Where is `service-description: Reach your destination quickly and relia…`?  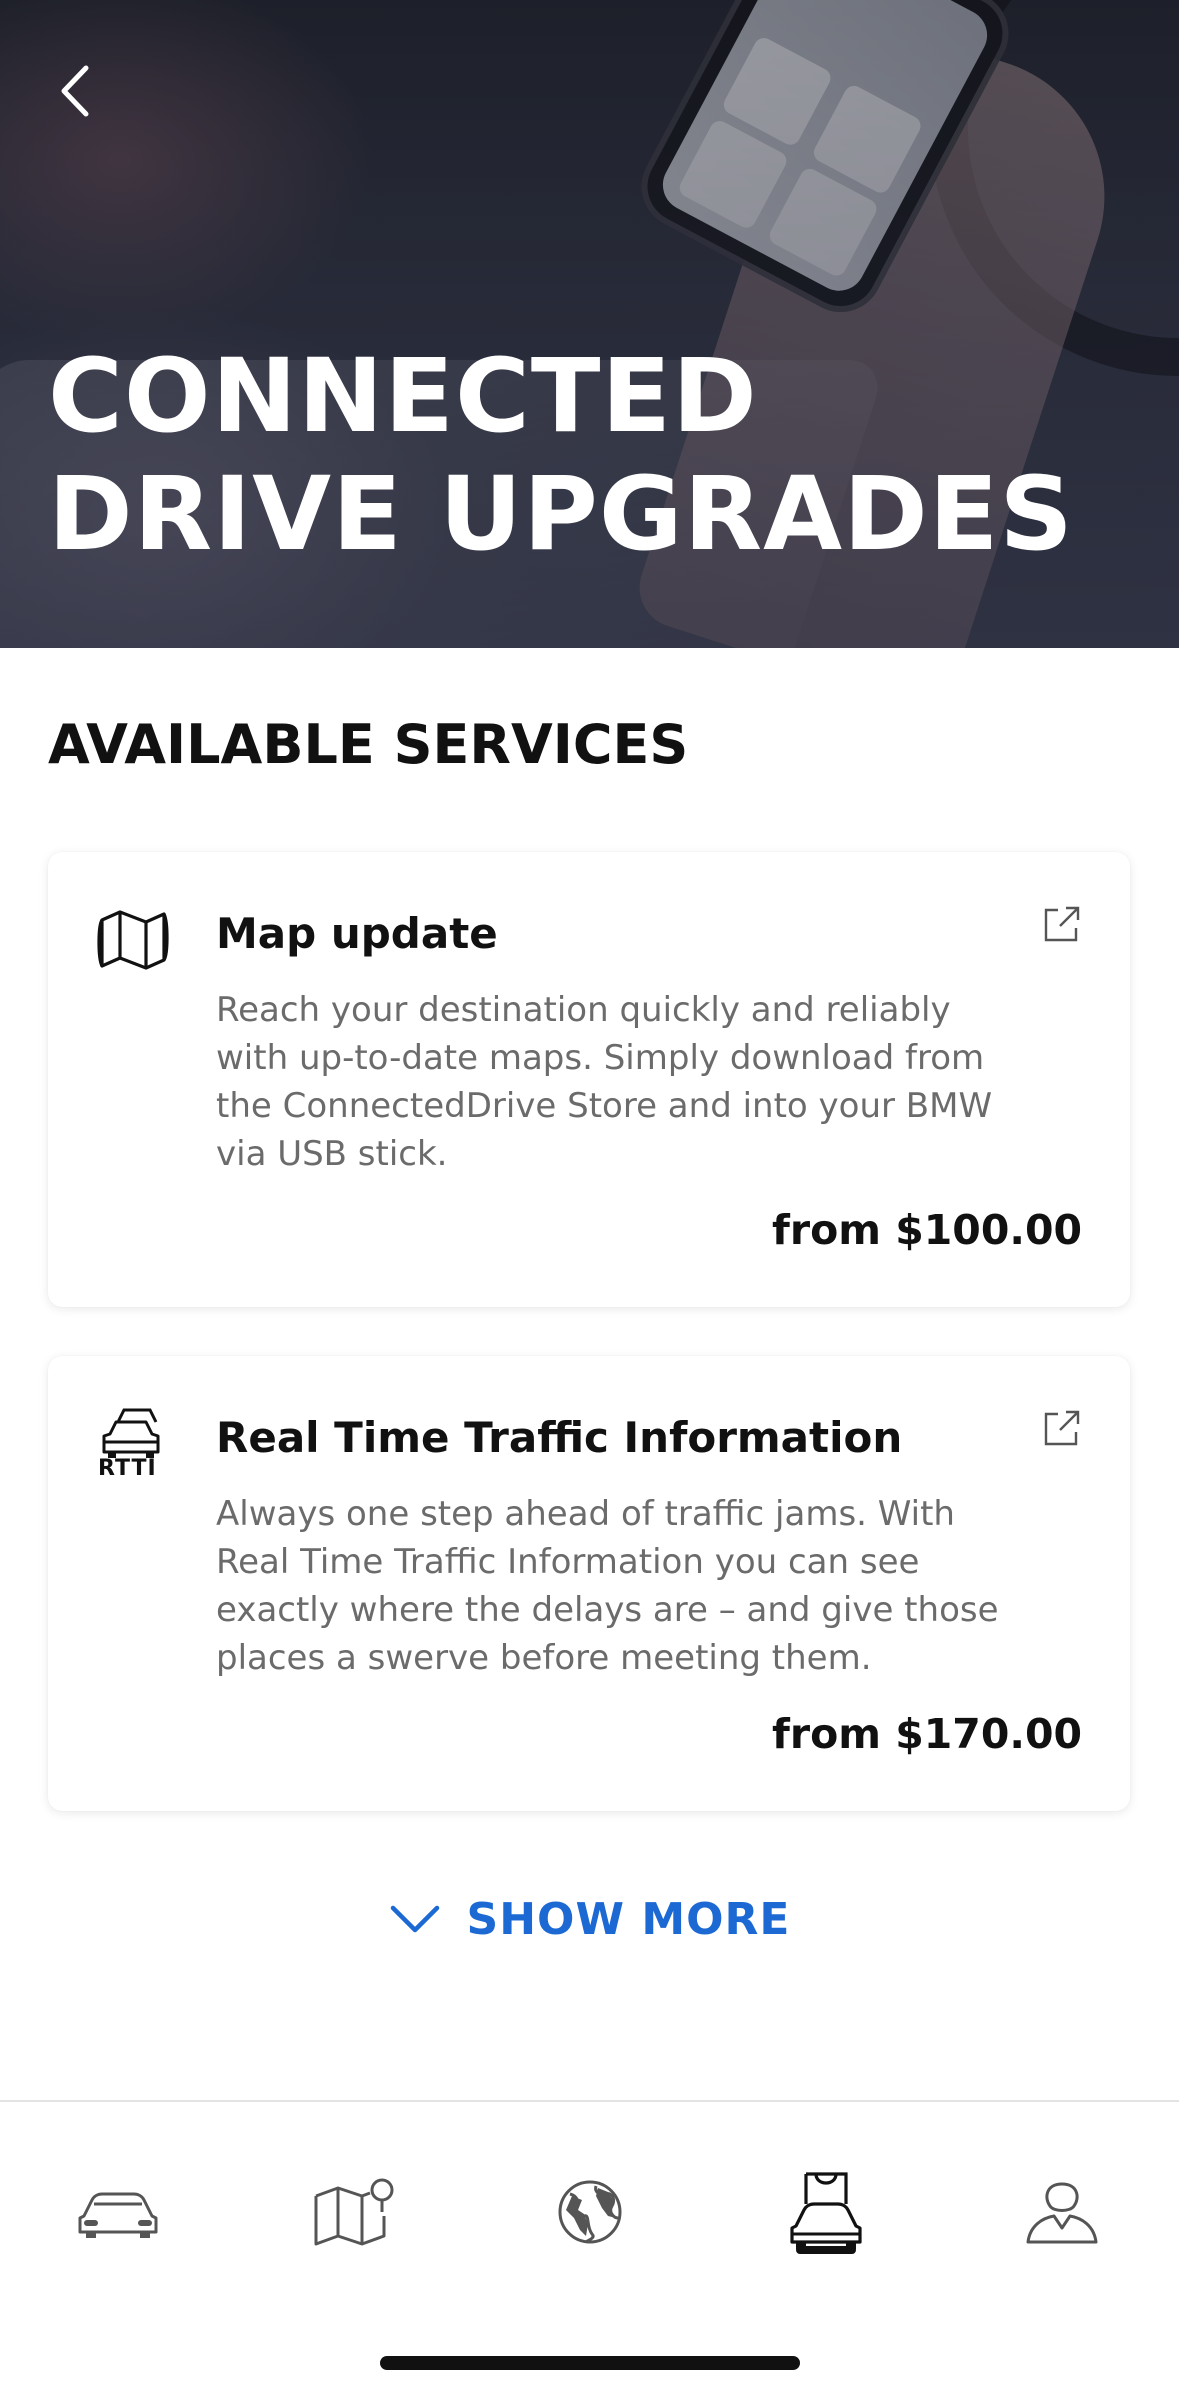
service-description: Reach your destination quickly and relia… is located at coordinates (604, 1082).